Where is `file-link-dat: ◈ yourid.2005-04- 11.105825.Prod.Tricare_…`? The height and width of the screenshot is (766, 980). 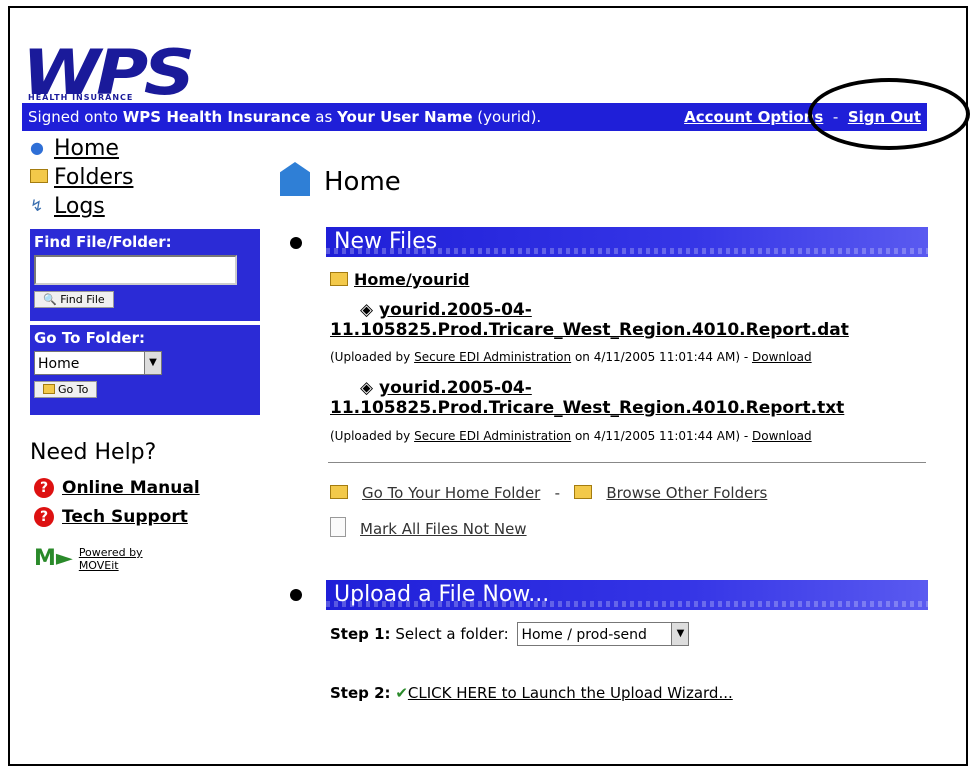 file-link-dat: ◈ yourid.2005-04- 11.105825.Prod.Tricare_… is located at coordinates (589, 320).